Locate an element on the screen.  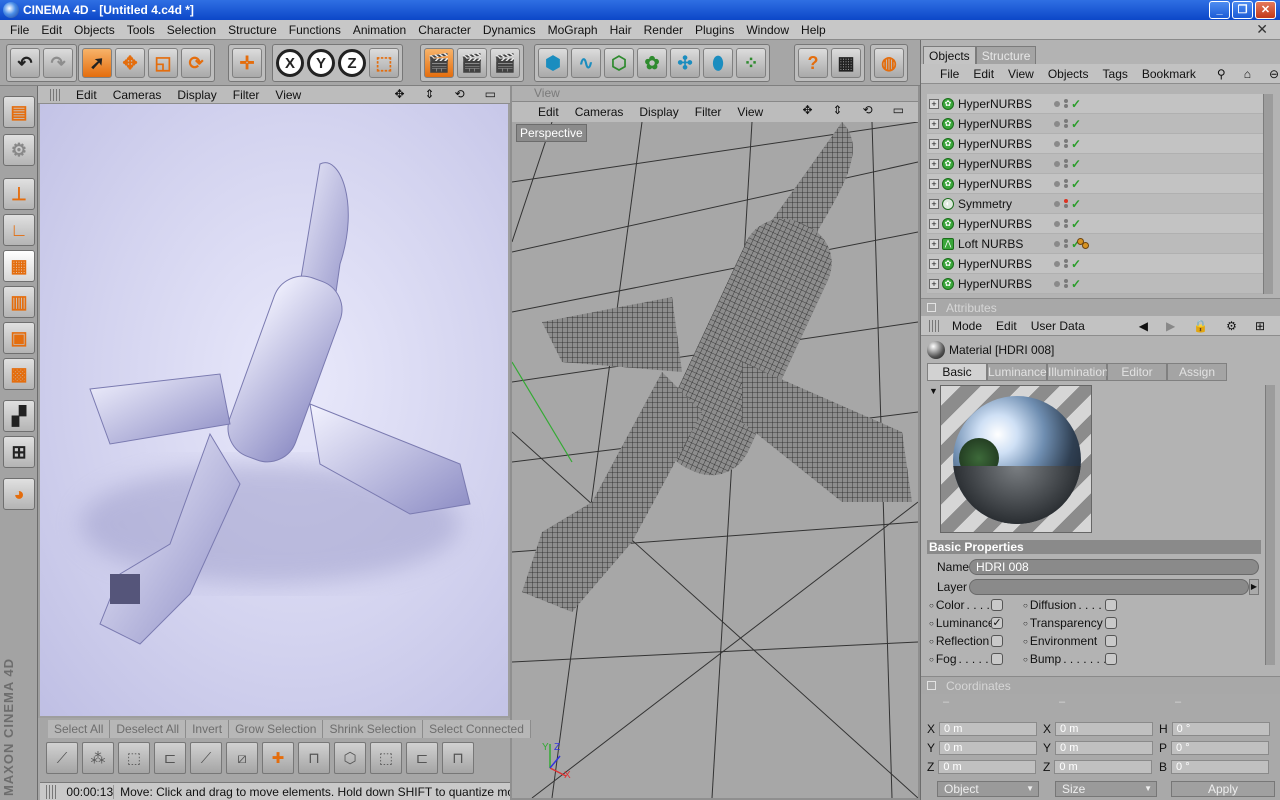
bridge-icon: ⧄ is located at coordinates (242, 758).